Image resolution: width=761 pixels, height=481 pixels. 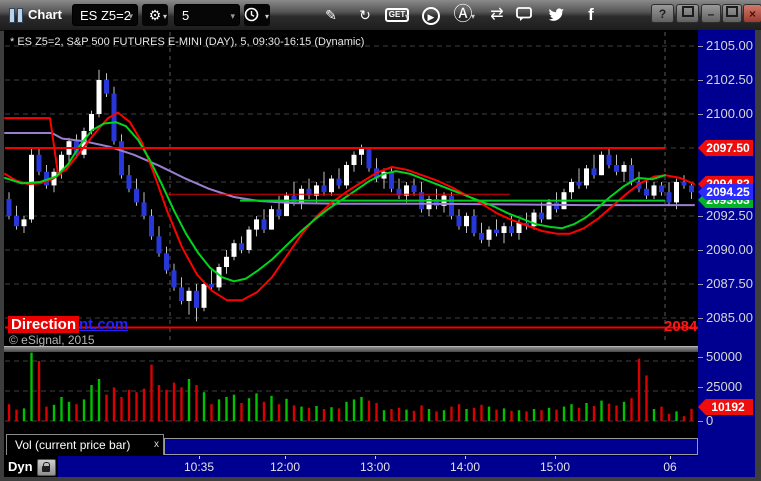 I want to click on twitter-icon, so click(x=556, y=14).